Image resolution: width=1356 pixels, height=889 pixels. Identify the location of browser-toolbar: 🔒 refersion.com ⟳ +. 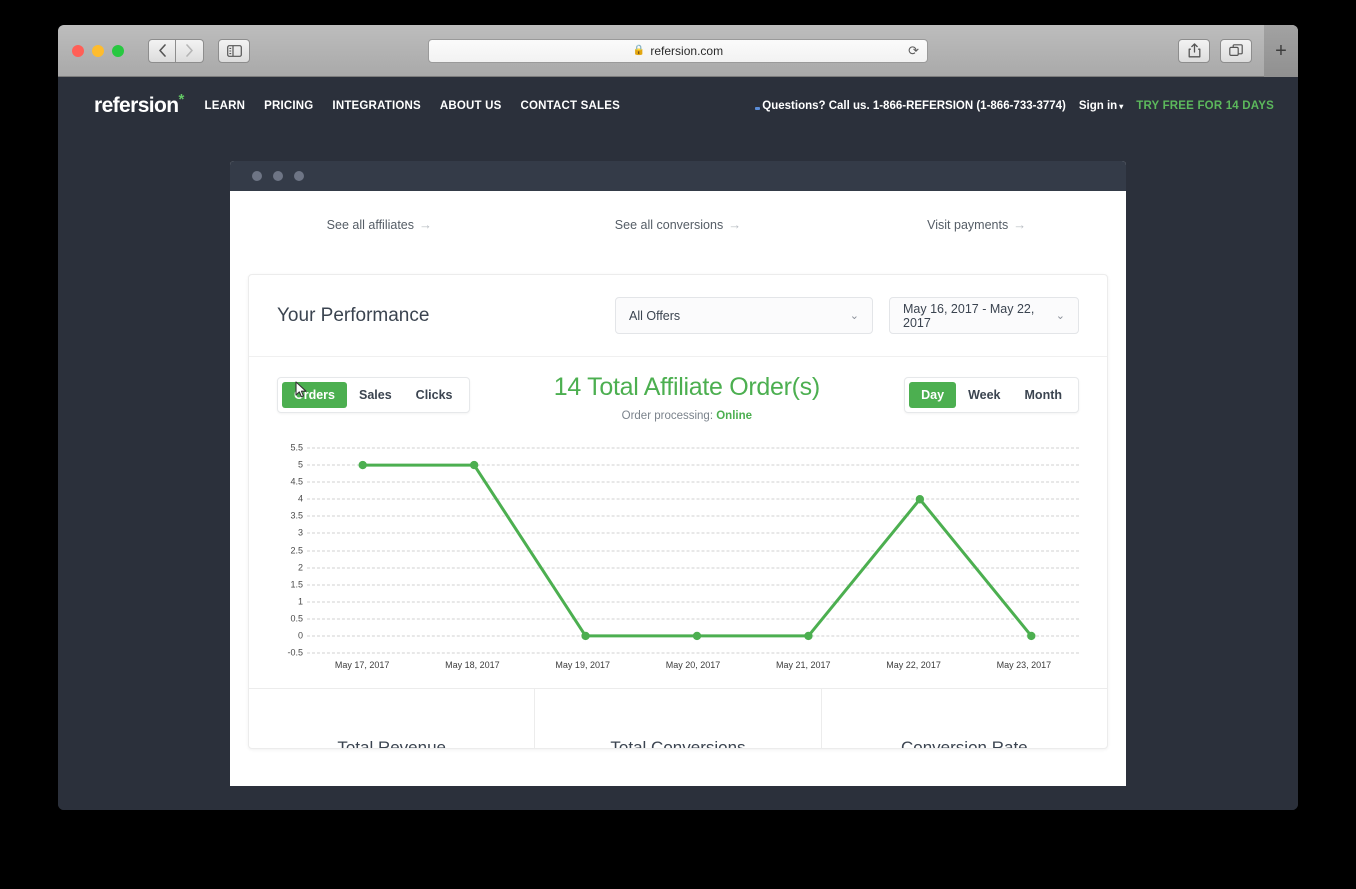
(678, 51).